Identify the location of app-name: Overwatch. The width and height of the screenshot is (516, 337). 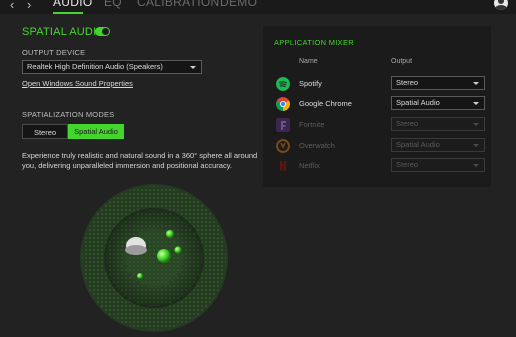
(317, 145).